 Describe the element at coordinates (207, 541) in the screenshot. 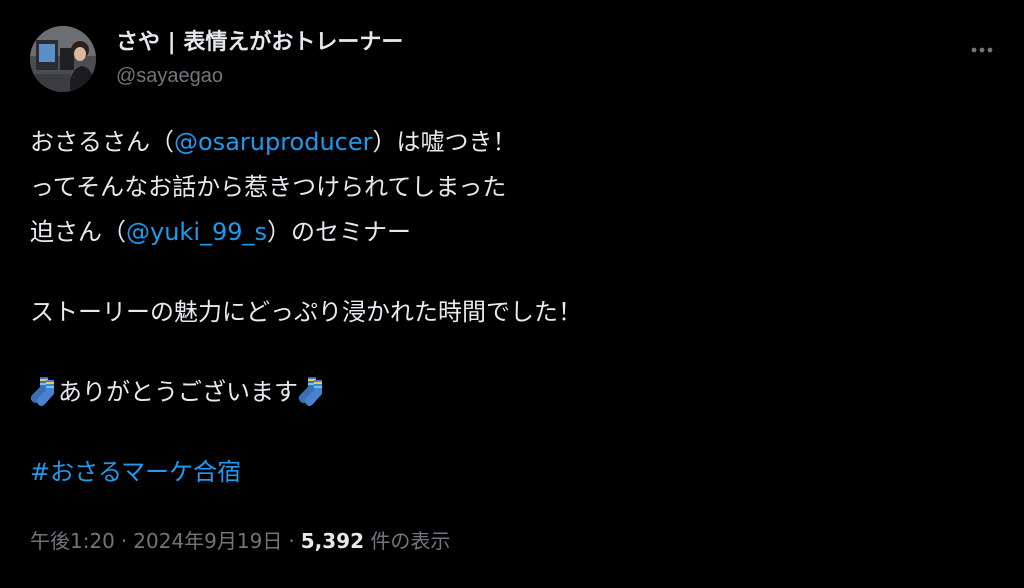

I see `tweet-date: 2024年9月19日` at that location.